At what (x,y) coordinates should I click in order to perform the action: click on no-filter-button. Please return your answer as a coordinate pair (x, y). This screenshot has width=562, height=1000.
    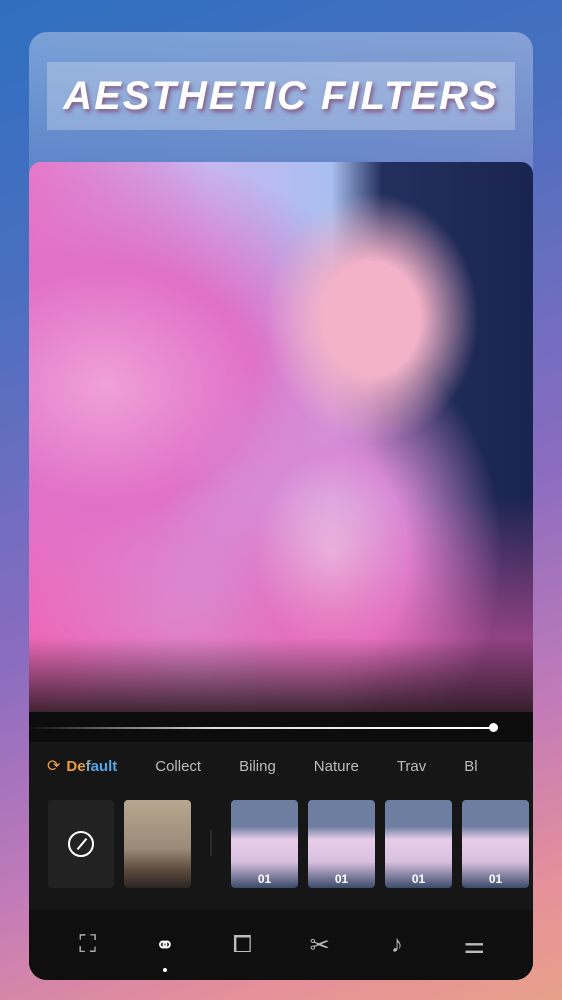
    Looking at the image, I should click on (81, 844).